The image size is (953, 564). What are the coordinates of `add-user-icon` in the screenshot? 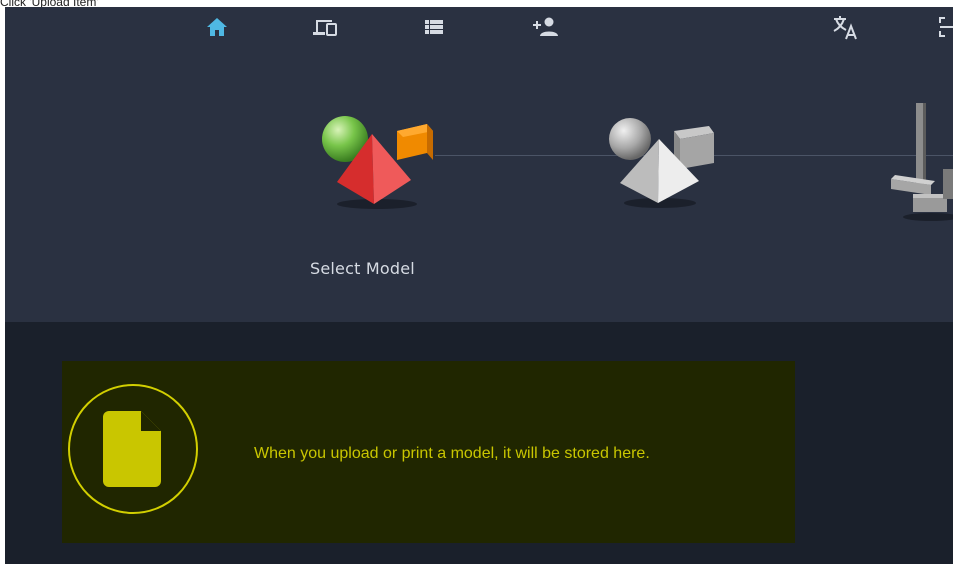 It's located at (545, 26).